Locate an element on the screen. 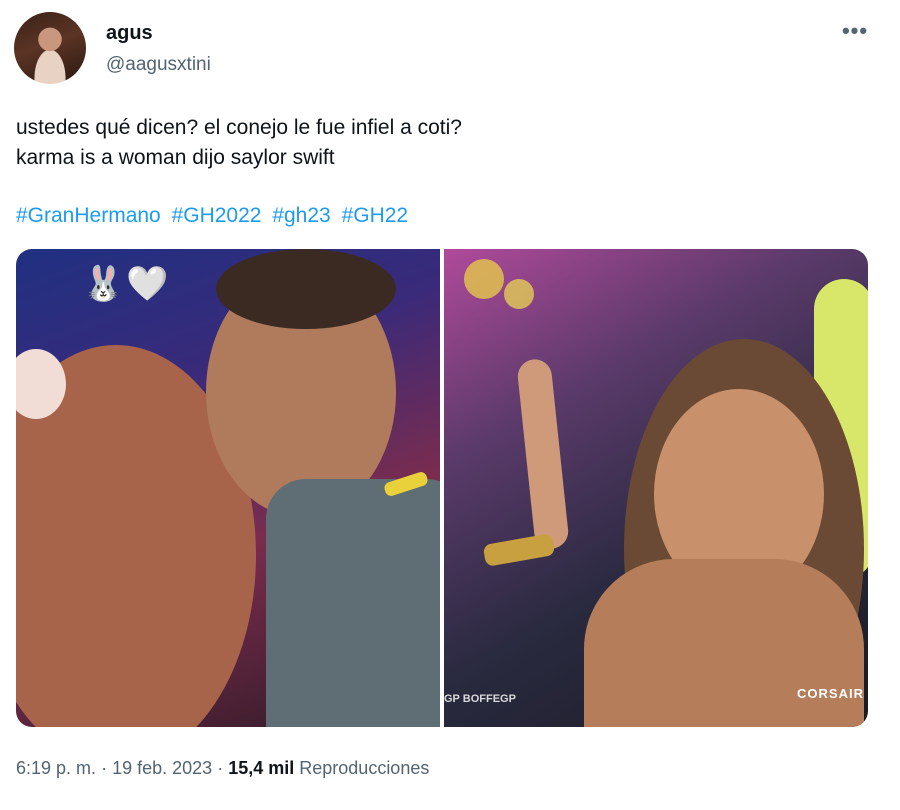 The image size is (900, 810). corsair-watermark: CORSAIR is located at coordinates (830, 693).